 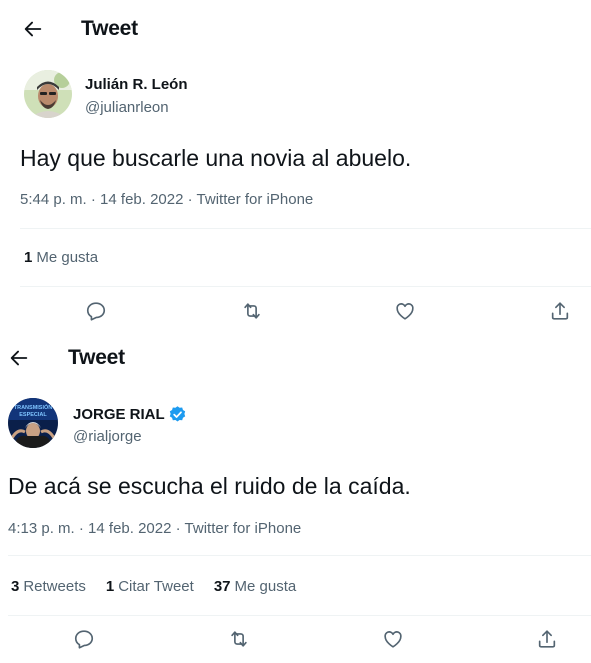 What do you see at coordinates (177, 414) in the screenshot?
I see `verified-badge-icon` at bounding box center [177, 414].